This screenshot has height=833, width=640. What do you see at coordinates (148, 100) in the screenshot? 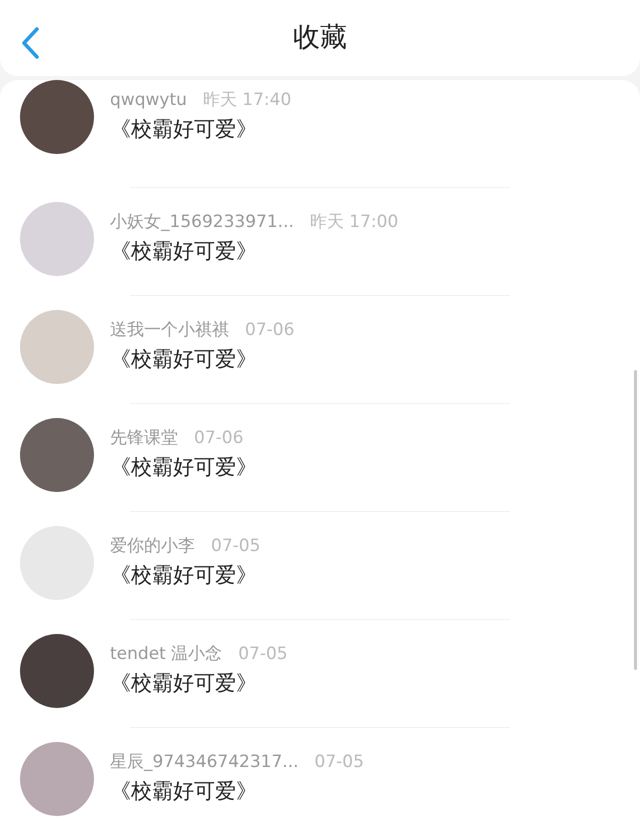
I see `user-name: qwqwytu` at bounding box center [148, 100].